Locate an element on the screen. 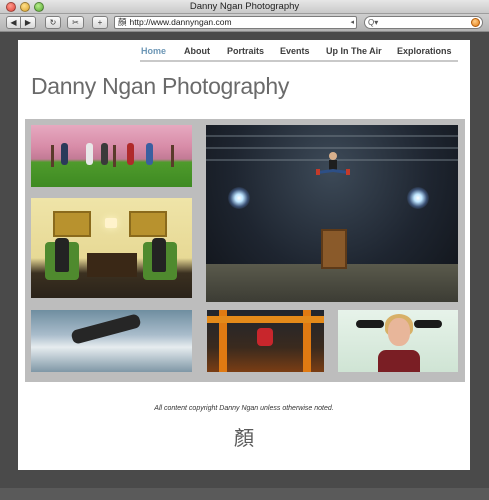 The height and width of the screenshot is (500, 489). forward-button: ▶ is located at coordinates (28, 22).